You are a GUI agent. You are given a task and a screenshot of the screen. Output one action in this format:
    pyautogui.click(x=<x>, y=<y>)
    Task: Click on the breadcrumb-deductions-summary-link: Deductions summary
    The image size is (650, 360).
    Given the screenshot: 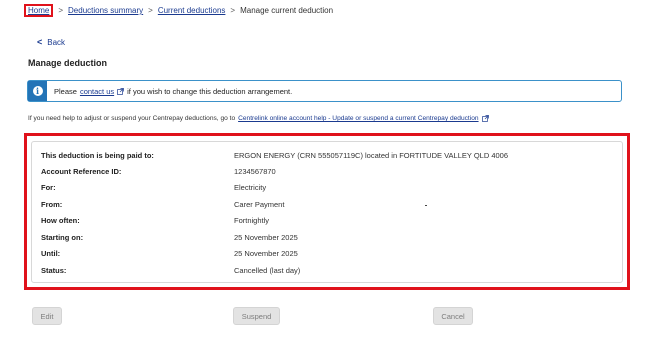 What is the action you would take?
    pyautogui.click(x=105, y=10)
    